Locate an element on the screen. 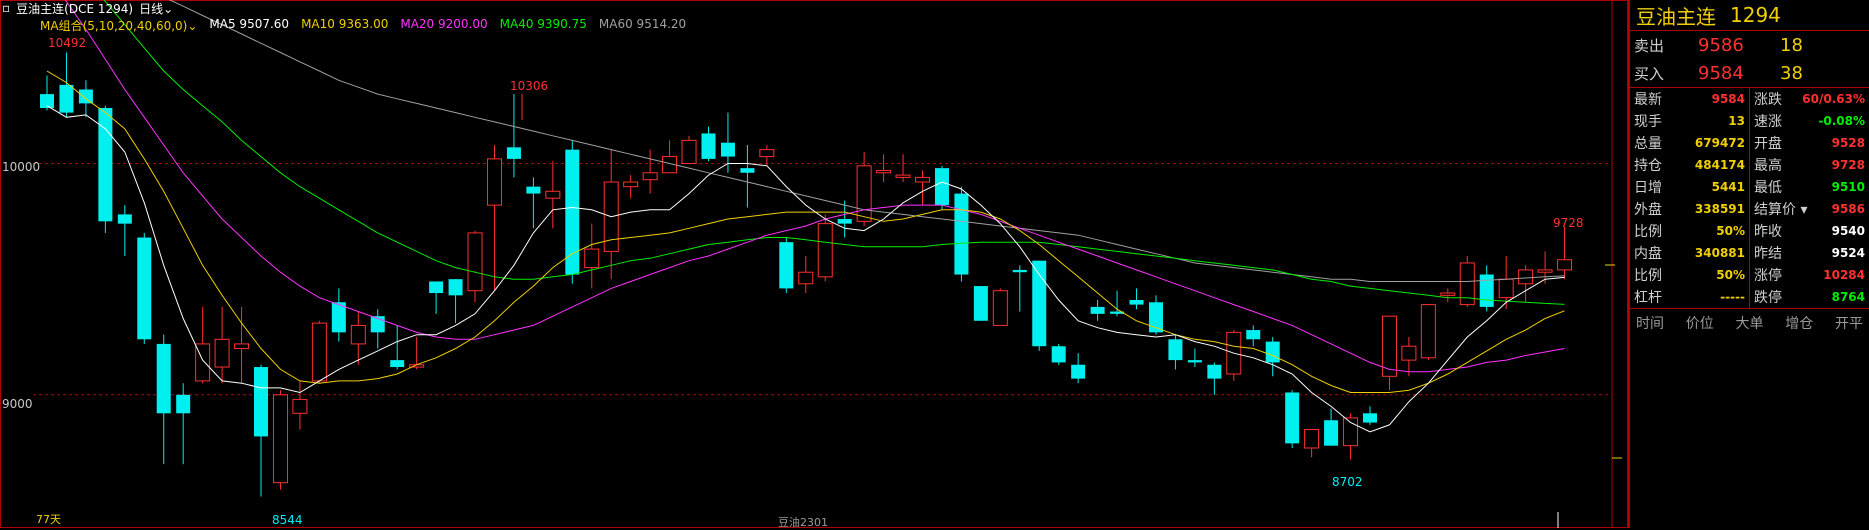 This screenshot has height=530, width=1869. quote-stat-row: 跌停 8764 is located at coordinates (1809, 297).